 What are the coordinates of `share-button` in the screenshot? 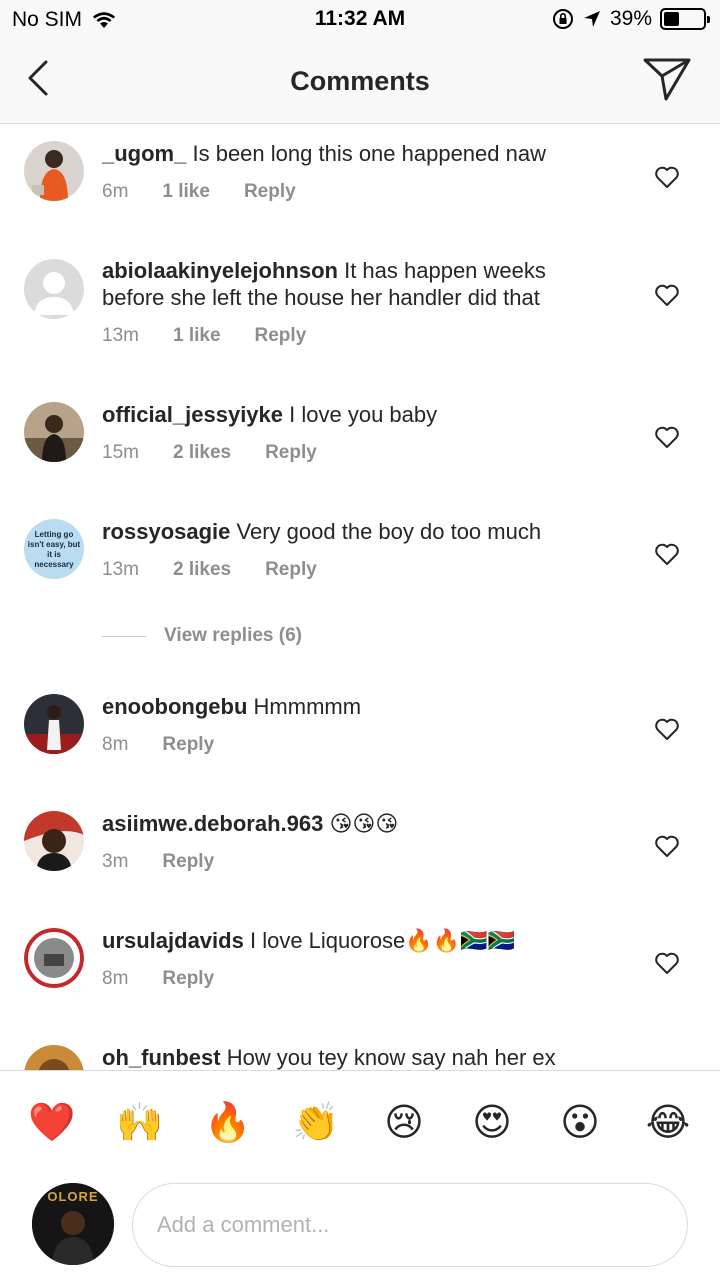 It's located at (667, 79).